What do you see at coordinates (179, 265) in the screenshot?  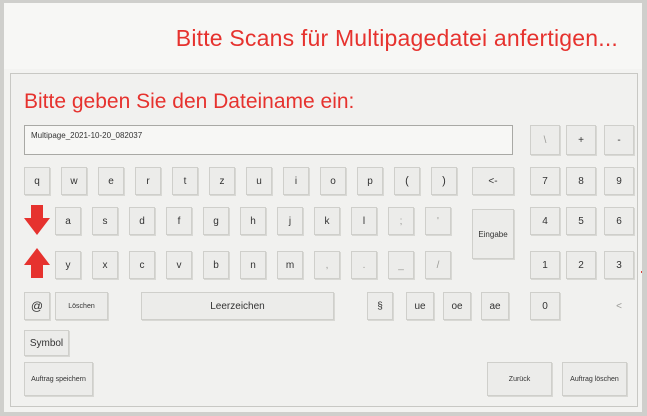 I see `key-v: v` at bounding box center [179, 265].